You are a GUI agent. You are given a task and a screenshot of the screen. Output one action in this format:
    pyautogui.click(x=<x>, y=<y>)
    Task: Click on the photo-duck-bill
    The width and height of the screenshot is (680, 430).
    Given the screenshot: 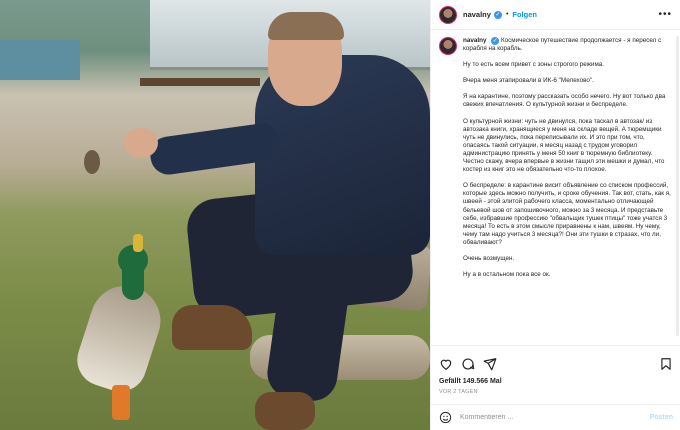 What is the action you would take?
    pyautogui.click(x=138, y=243)
    